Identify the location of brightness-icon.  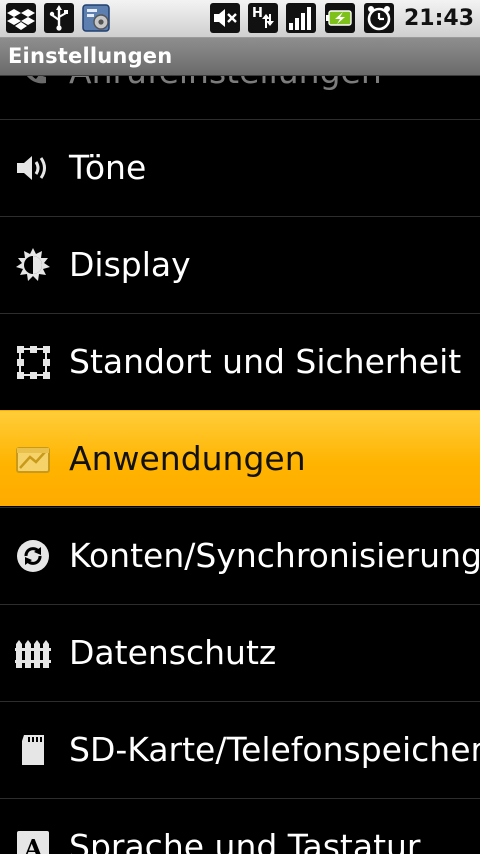
(33, 265).